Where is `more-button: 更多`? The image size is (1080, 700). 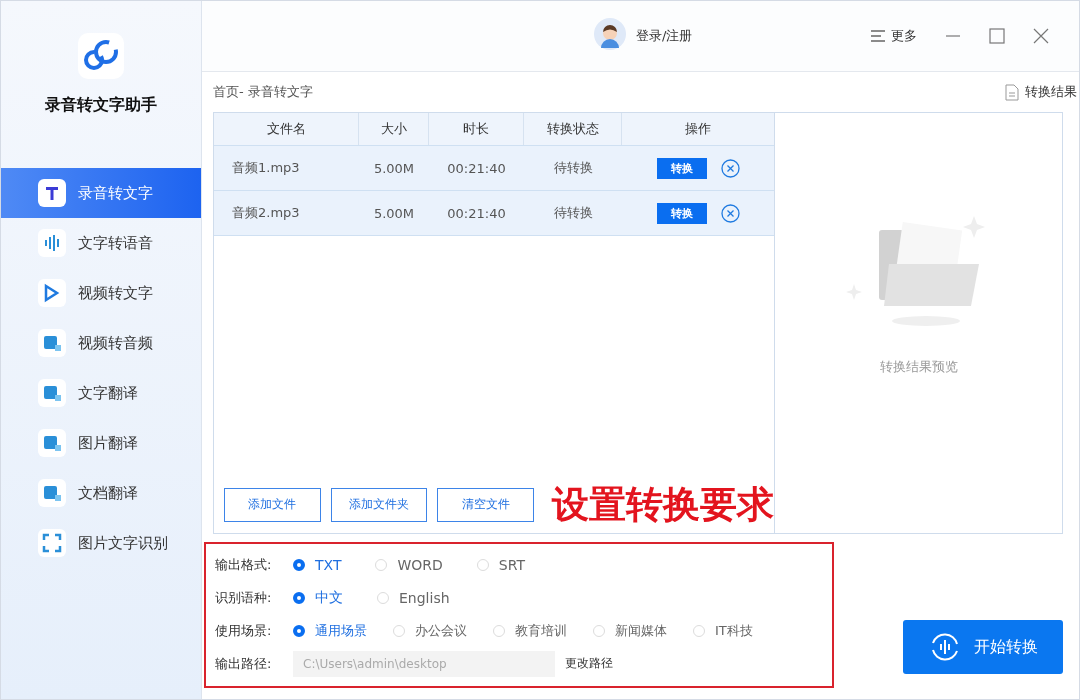
more-button: 更多 is located at coordinates (894, 36).